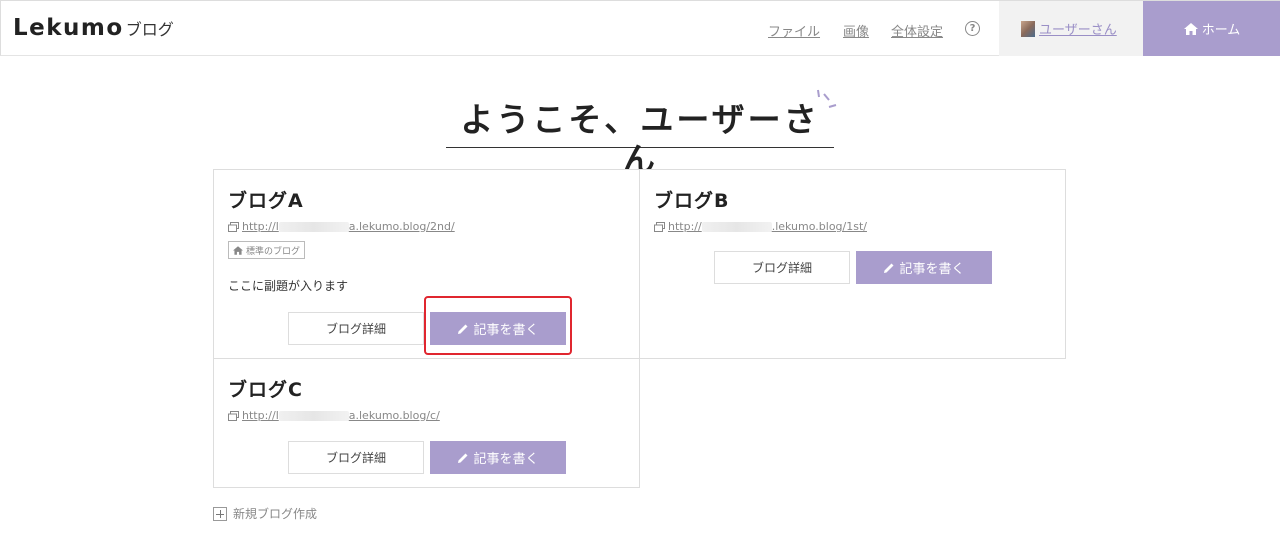 Image resolution: width=1280 pixels, height=557 pixels. I want to click on help-icon: ?, so click(972, 28).